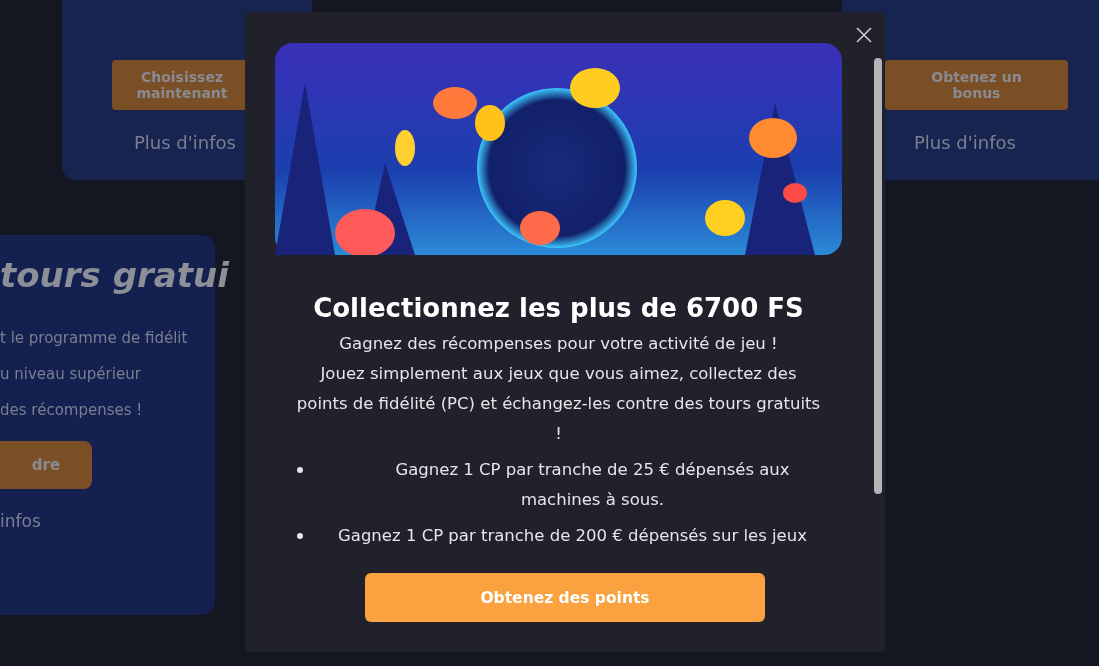 The width and height of the screenshot is (1099, 666). Describe the element at coordinates (558, 404) in the screenshot. I see `description-text: Jouez simplement aux jeux que vous aimez, collectez des points de fidélité (PC) et échangez-les contre des tours gratuits !` at that location.